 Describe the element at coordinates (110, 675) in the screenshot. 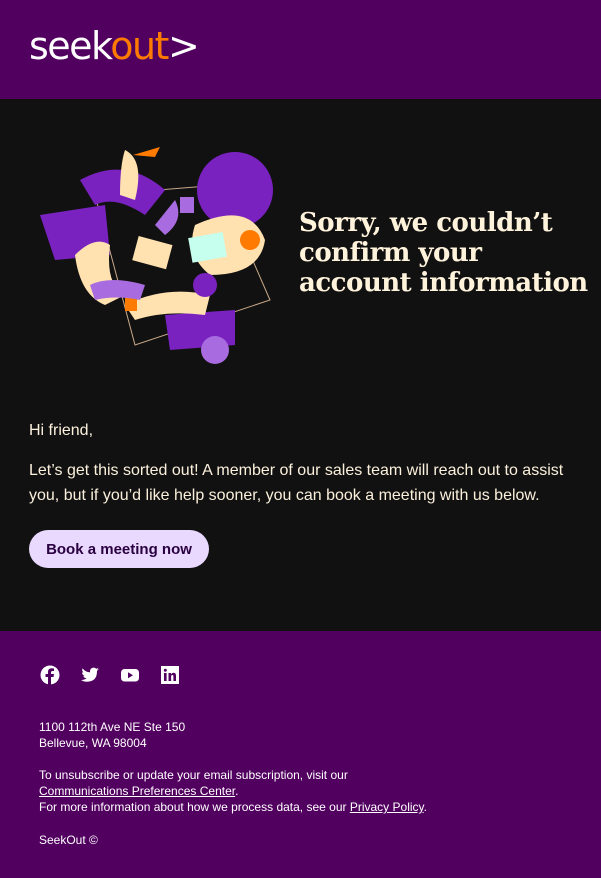

I see `social-links` at that location.